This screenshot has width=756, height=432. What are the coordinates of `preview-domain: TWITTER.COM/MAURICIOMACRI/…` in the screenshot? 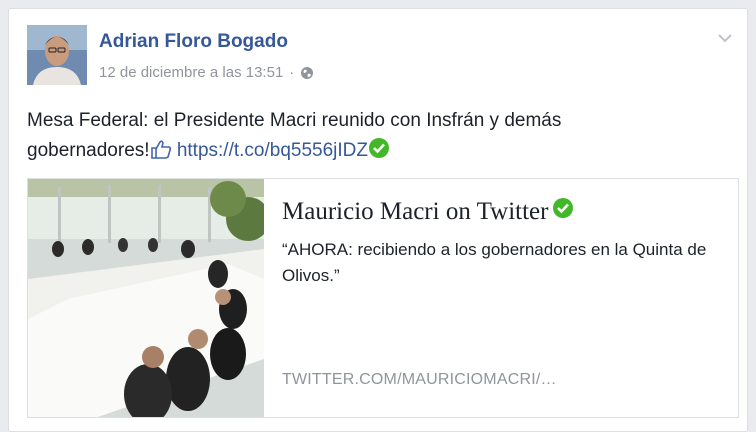 It's located at (419, 379).